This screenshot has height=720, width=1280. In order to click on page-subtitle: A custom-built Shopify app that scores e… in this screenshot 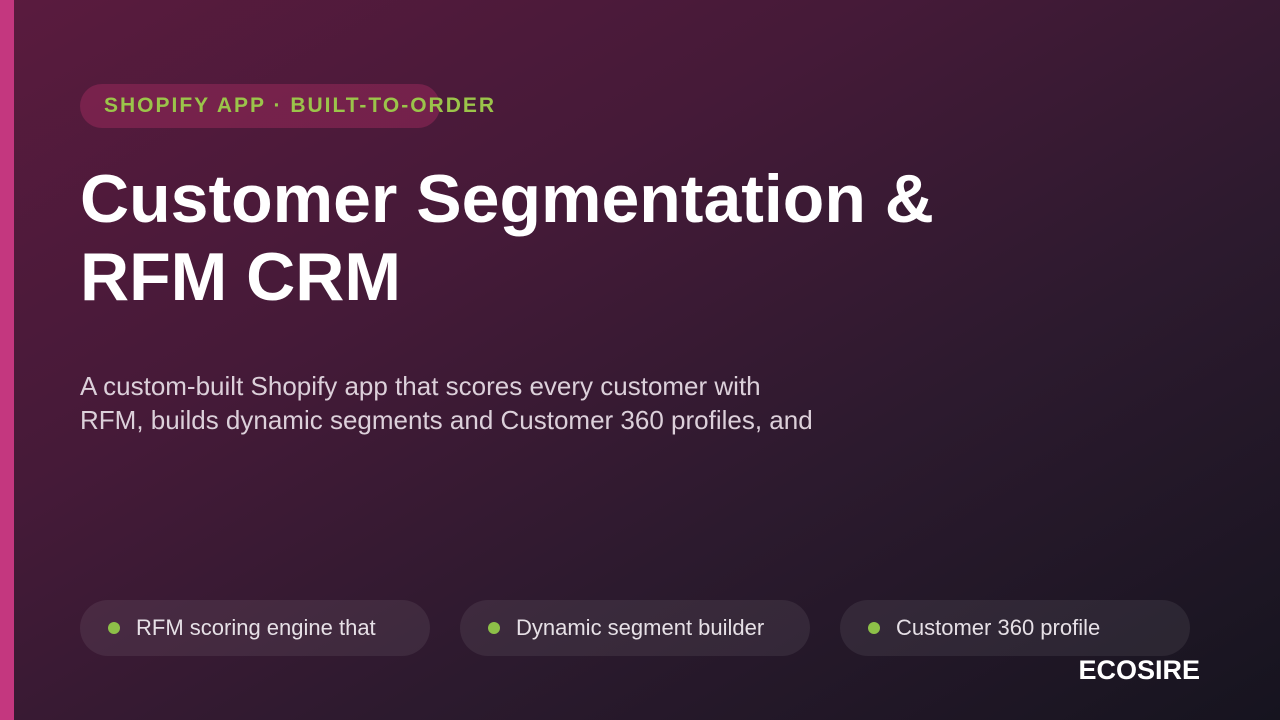, I will do `click(475, 403)`.